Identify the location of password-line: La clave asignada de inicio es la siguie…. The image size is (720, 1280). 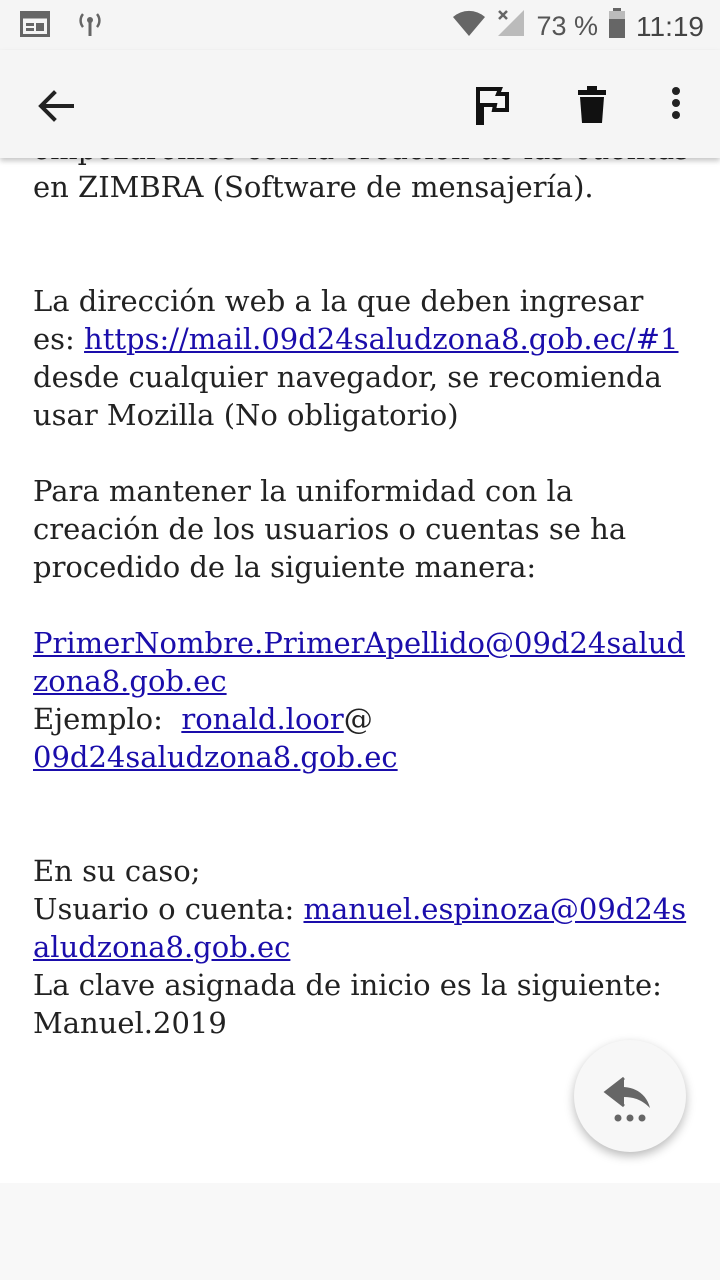
(347, 985).